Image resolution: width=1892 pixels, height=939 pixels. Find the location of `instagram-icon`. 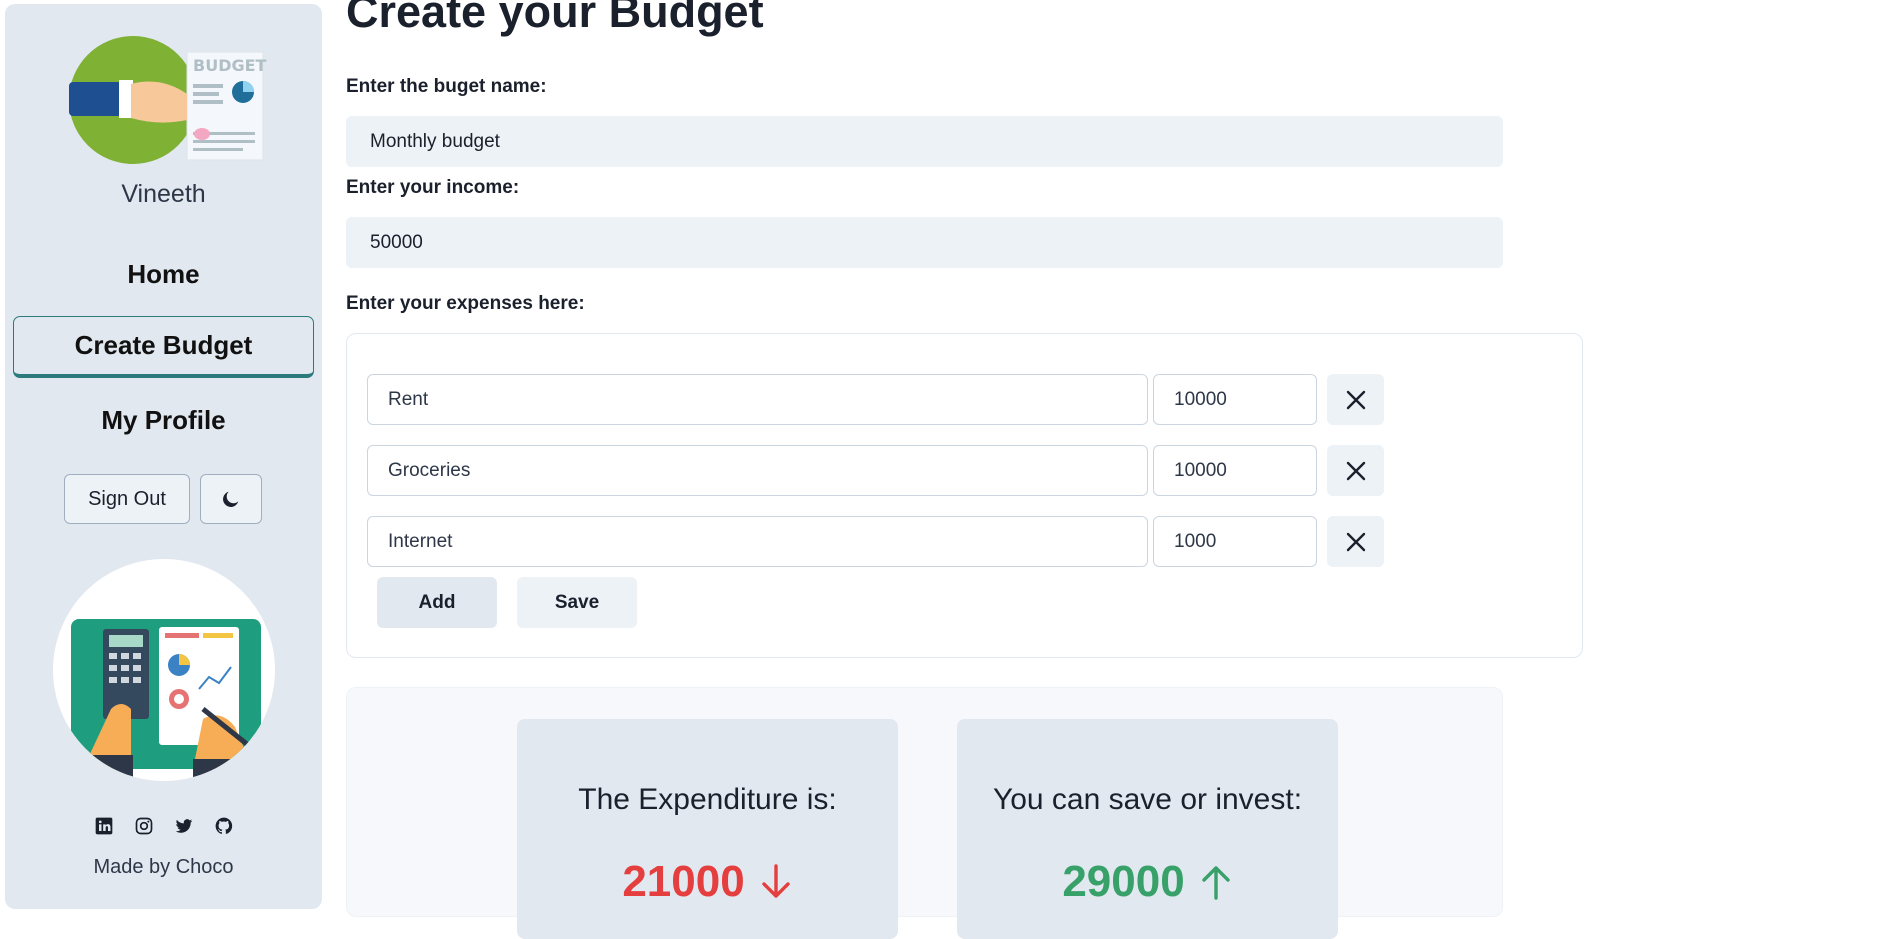

instagram-icon is located at coordinates (144, 826).